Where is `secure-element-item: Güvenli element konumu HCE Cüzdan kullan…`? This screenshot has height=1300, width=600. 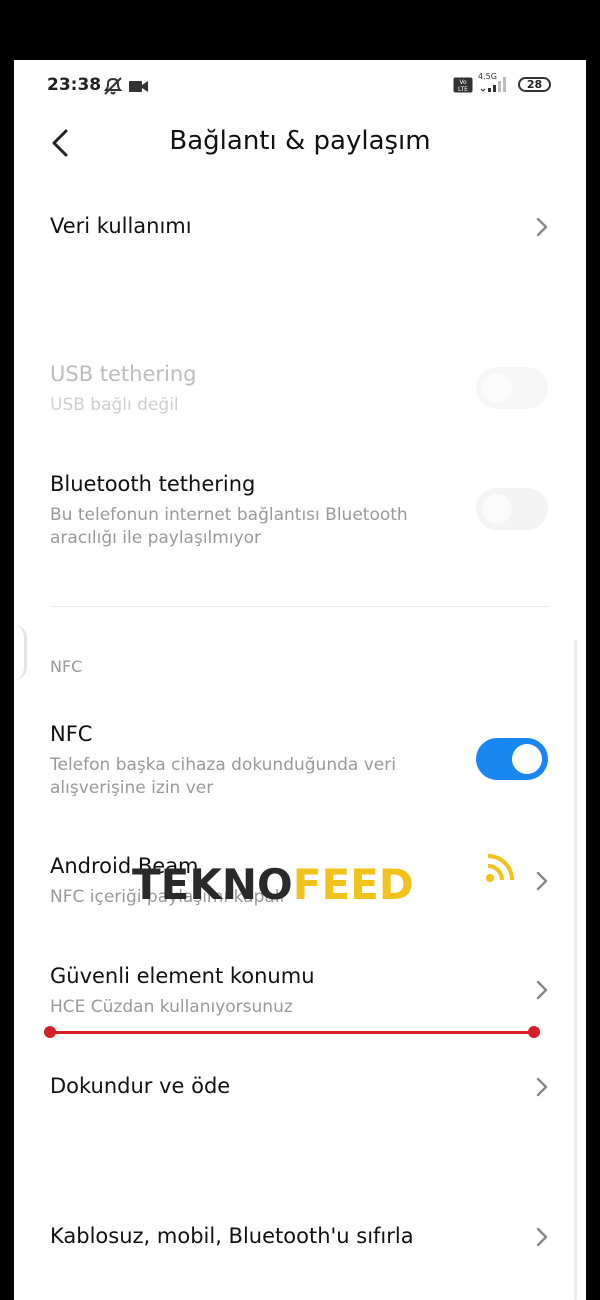 secure-element-item: Güvenli element konumu HCE Cüzdan kullan… is located at coordinates (300, 992).